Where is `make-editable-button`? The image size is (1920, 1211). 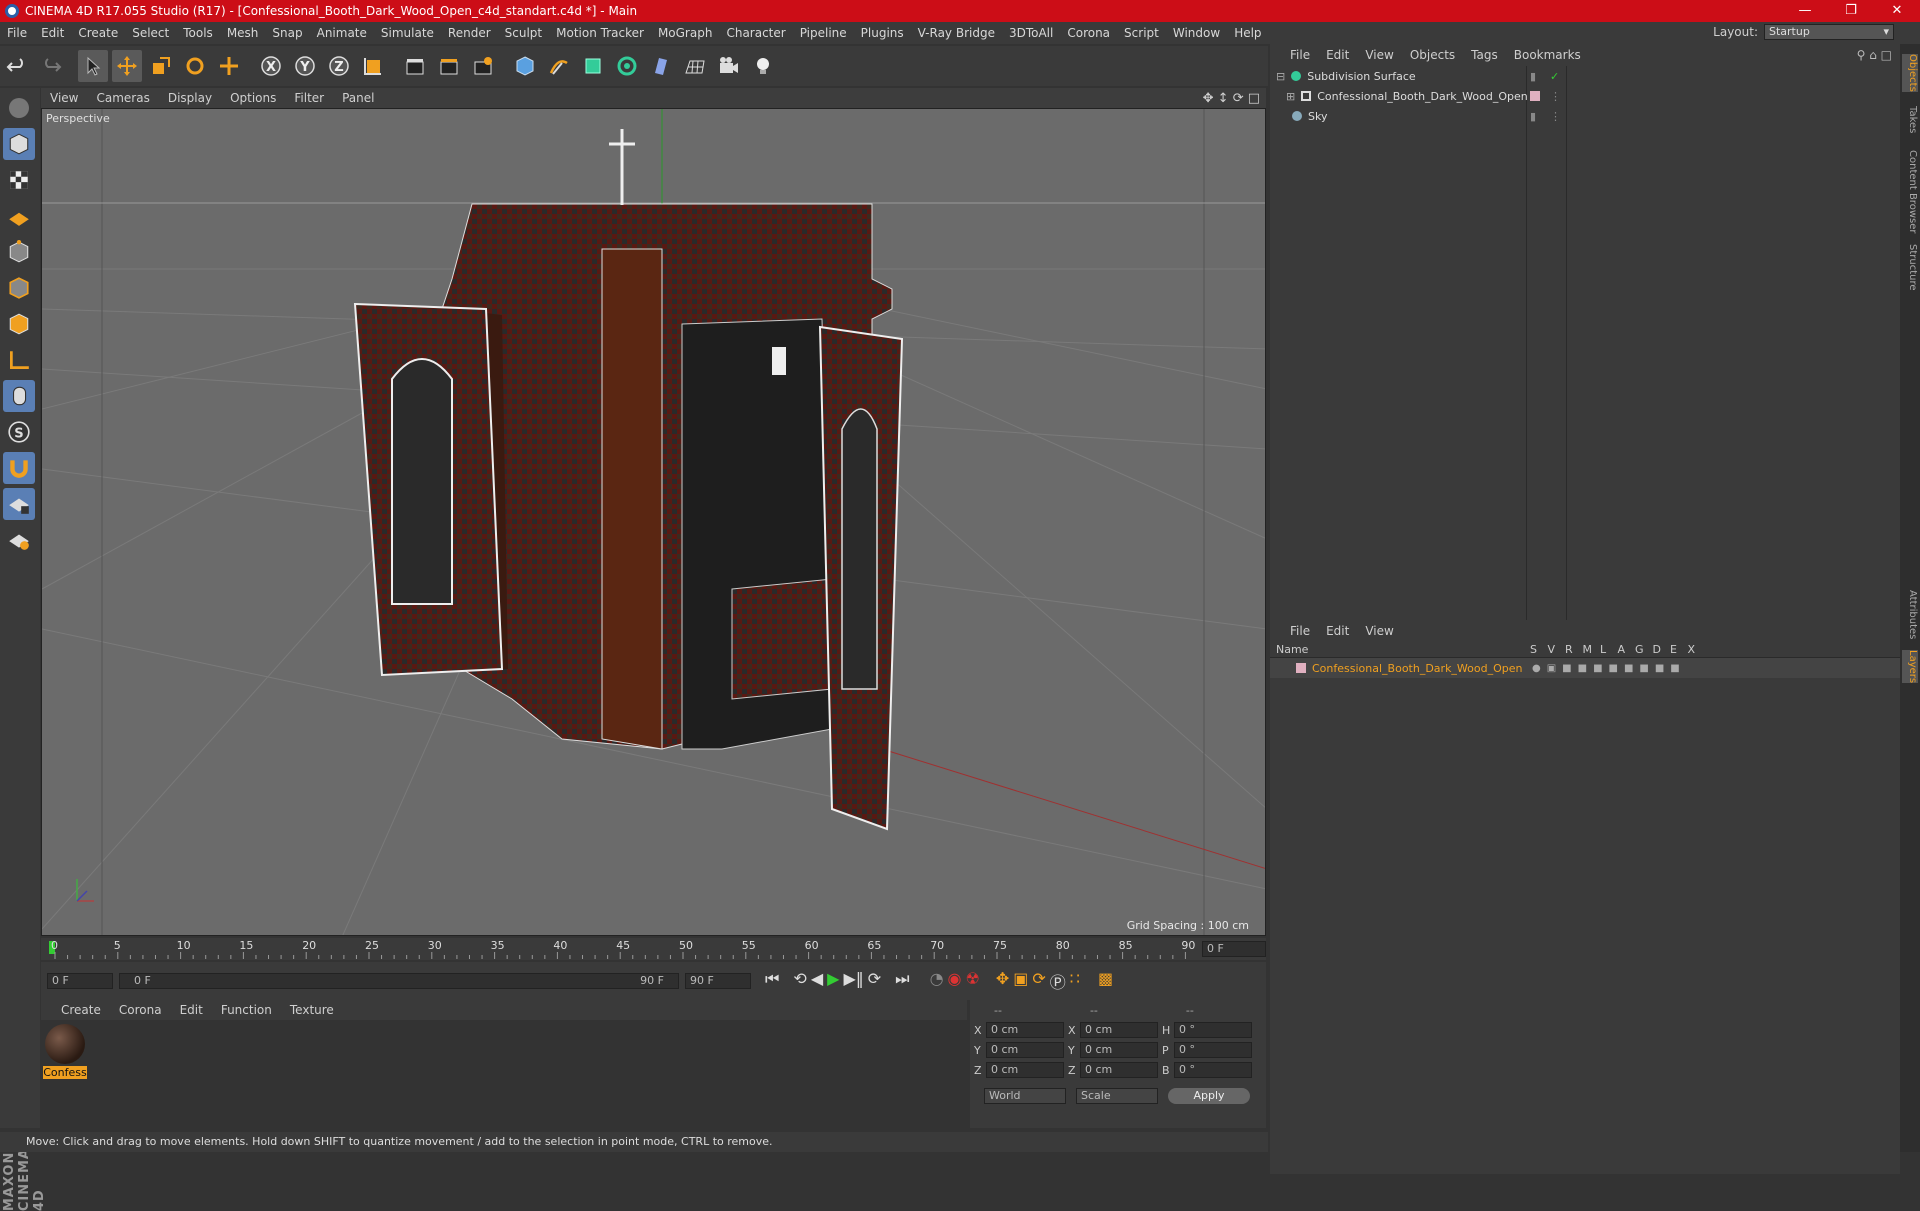 make-editable-button is located at coordinates (19, 108).